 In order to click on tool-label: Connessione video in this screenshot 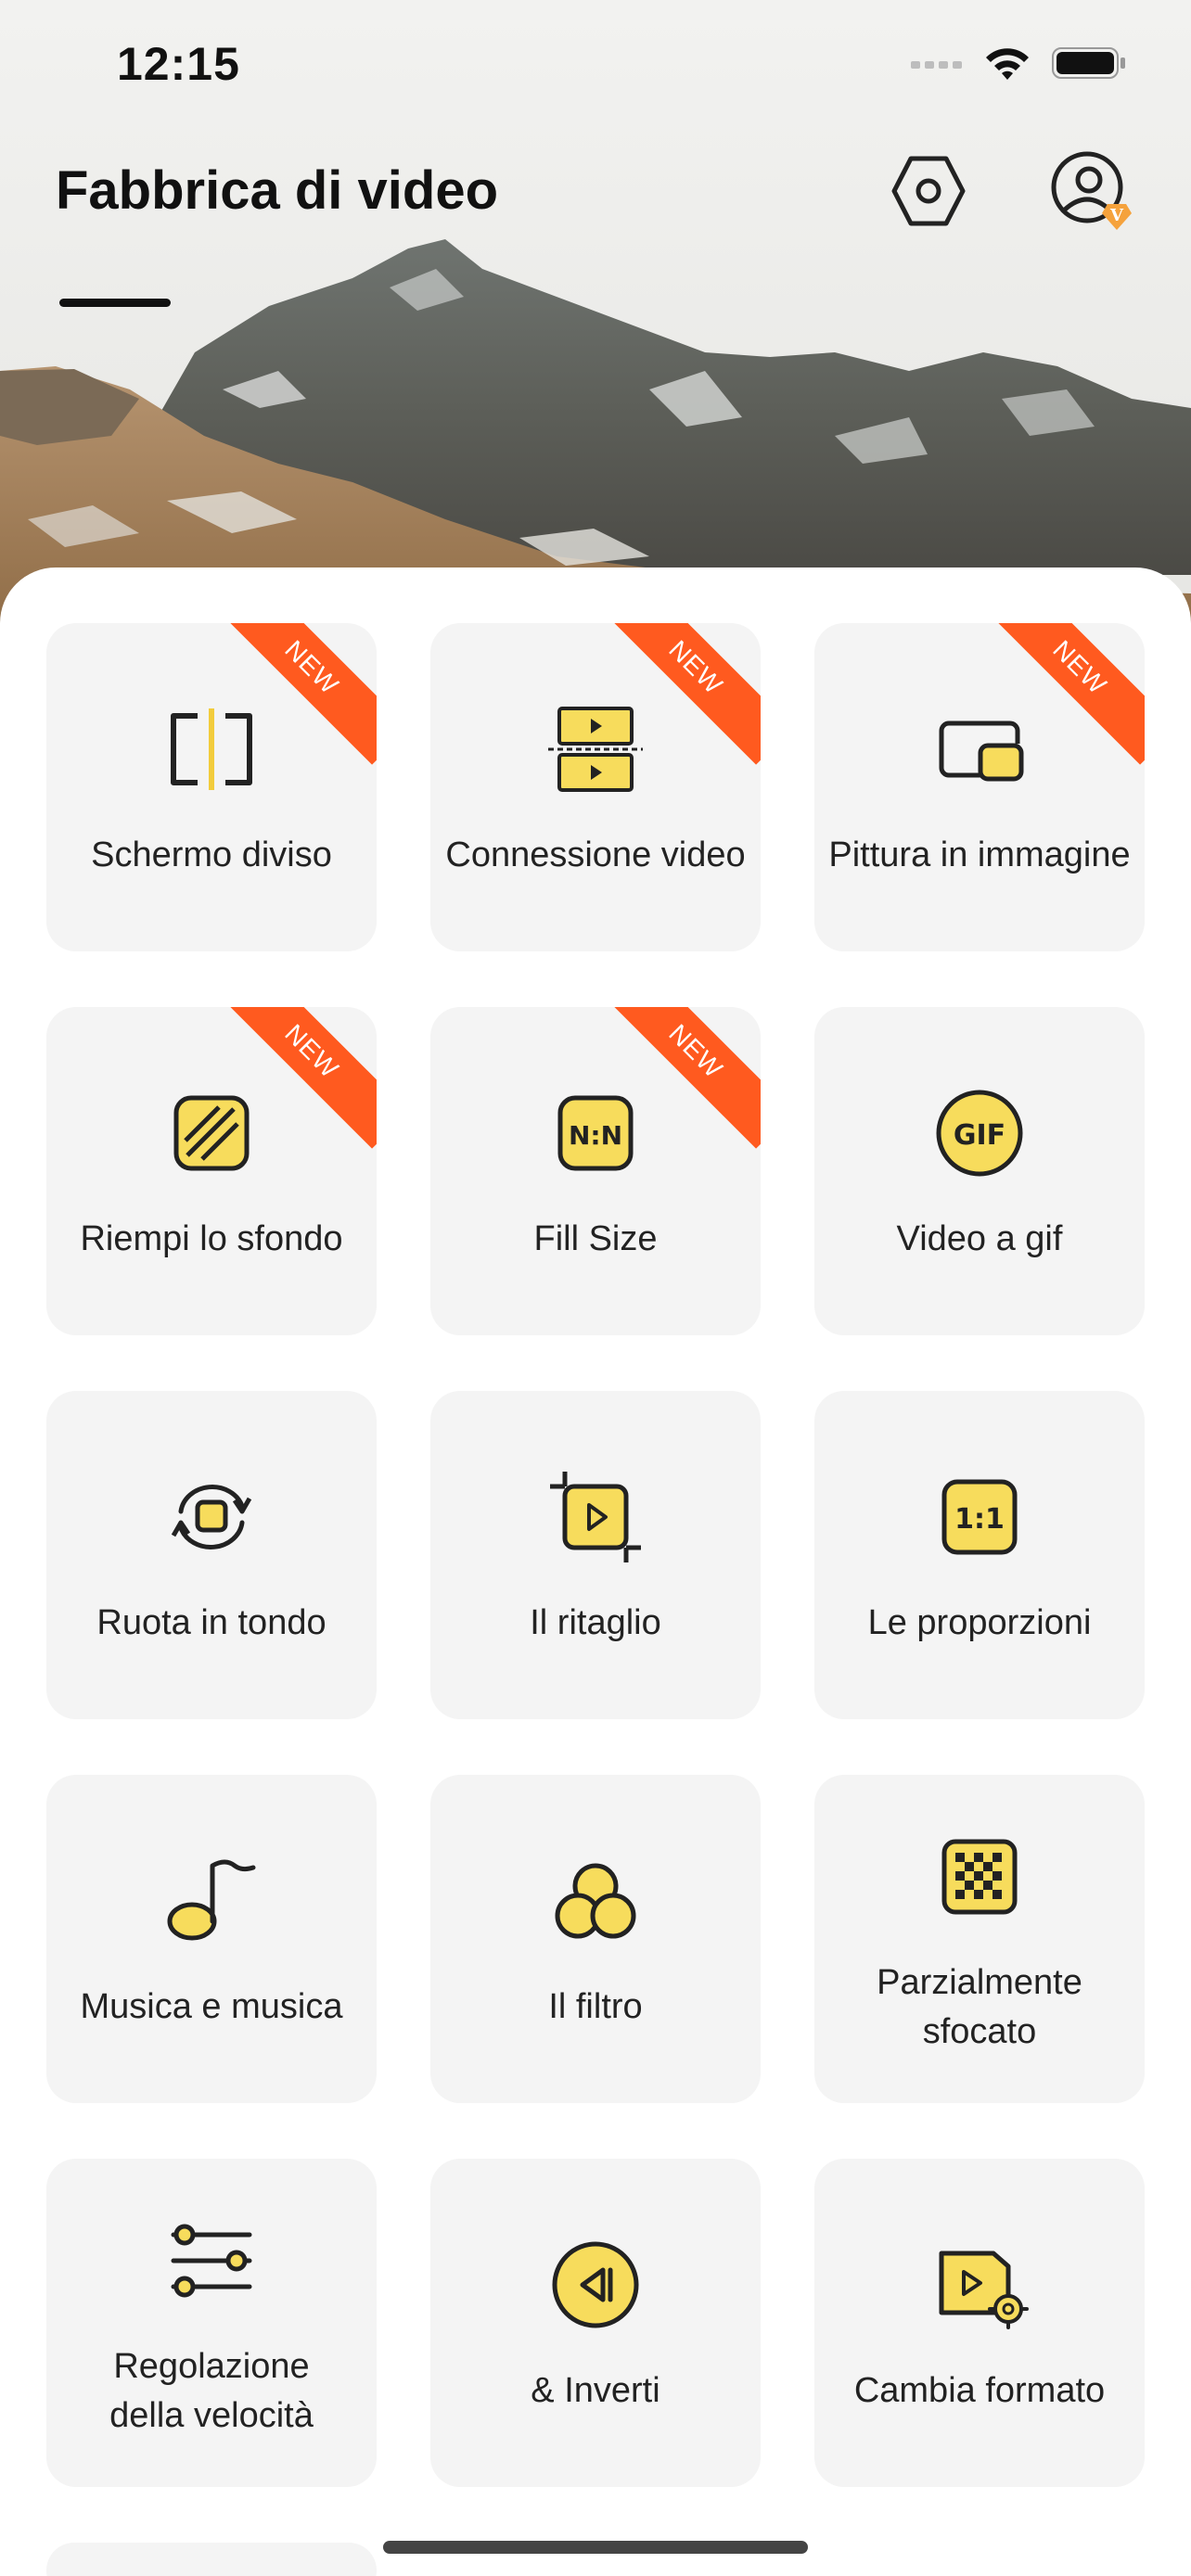, I will do `click(595, 855)`.